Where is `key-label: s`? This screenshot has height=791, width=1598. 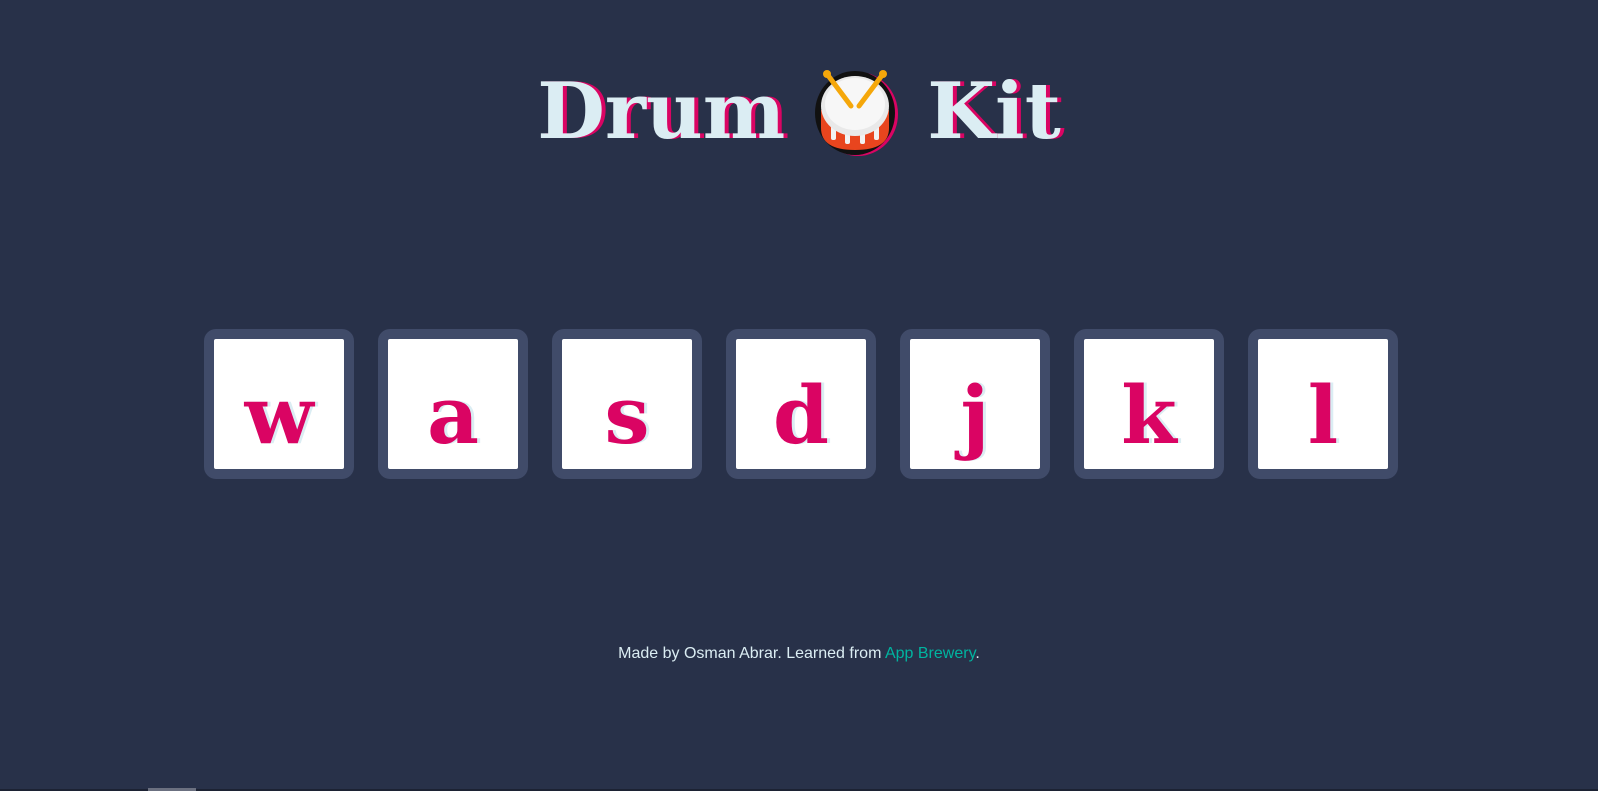
key-label: s is located at coordinates (627, 415).